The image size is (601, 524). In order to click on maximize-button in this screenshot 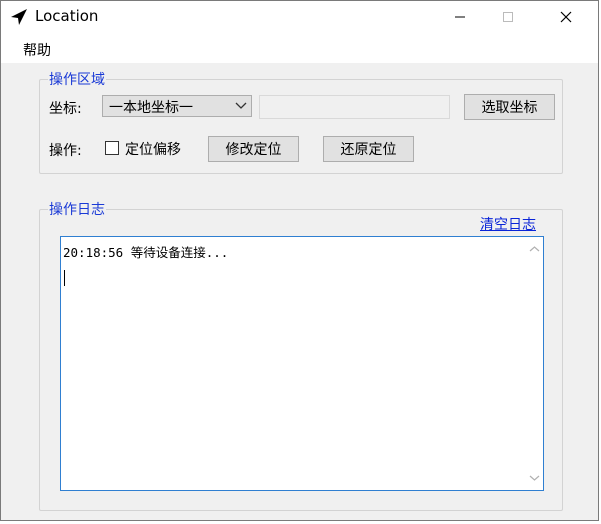, I will do `click(508, 17)`.